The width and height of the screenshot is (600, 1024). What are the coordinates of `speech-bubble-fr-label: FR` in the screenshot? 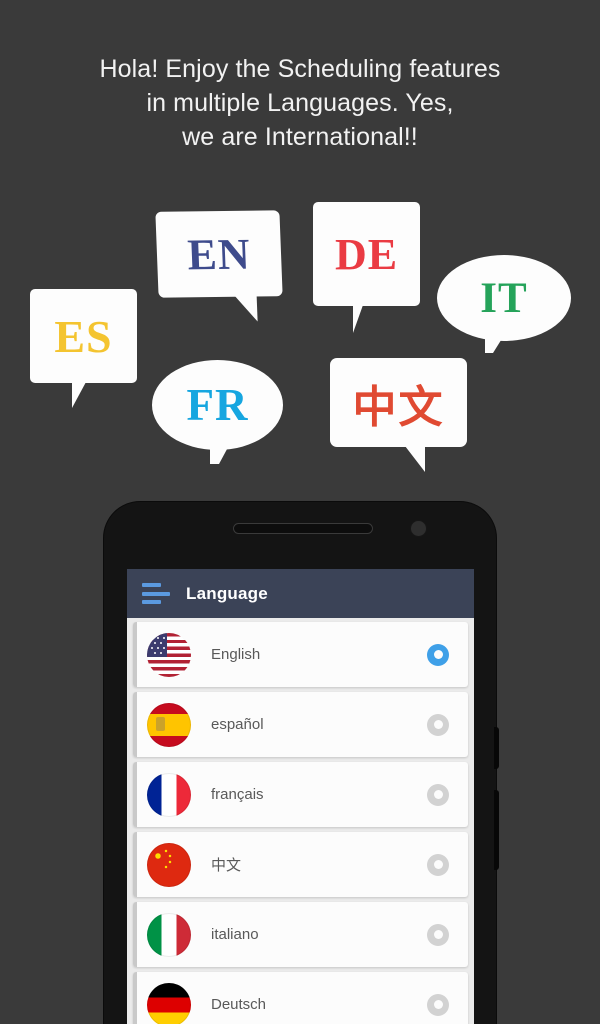 It's located at (217, 405).